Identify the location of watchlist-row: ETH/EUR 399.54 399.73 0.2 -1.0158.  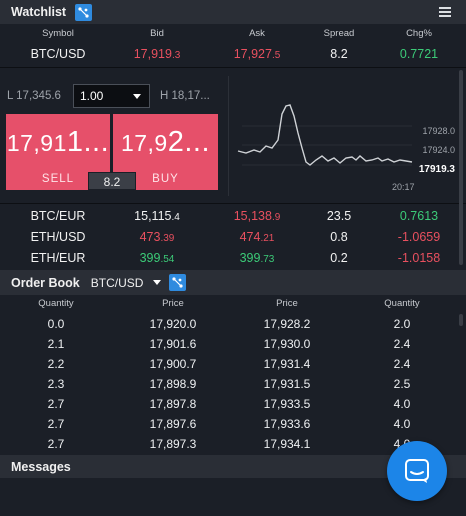
(233, 258).